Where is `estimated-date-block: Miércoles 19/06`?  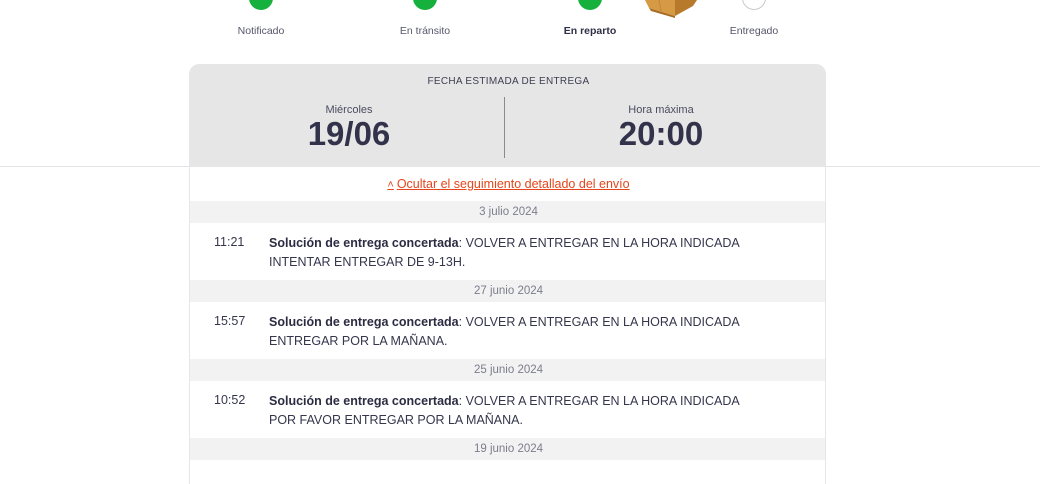
estimated-date-block: Miércoles 19/06 is located at coordinates (349, 127).